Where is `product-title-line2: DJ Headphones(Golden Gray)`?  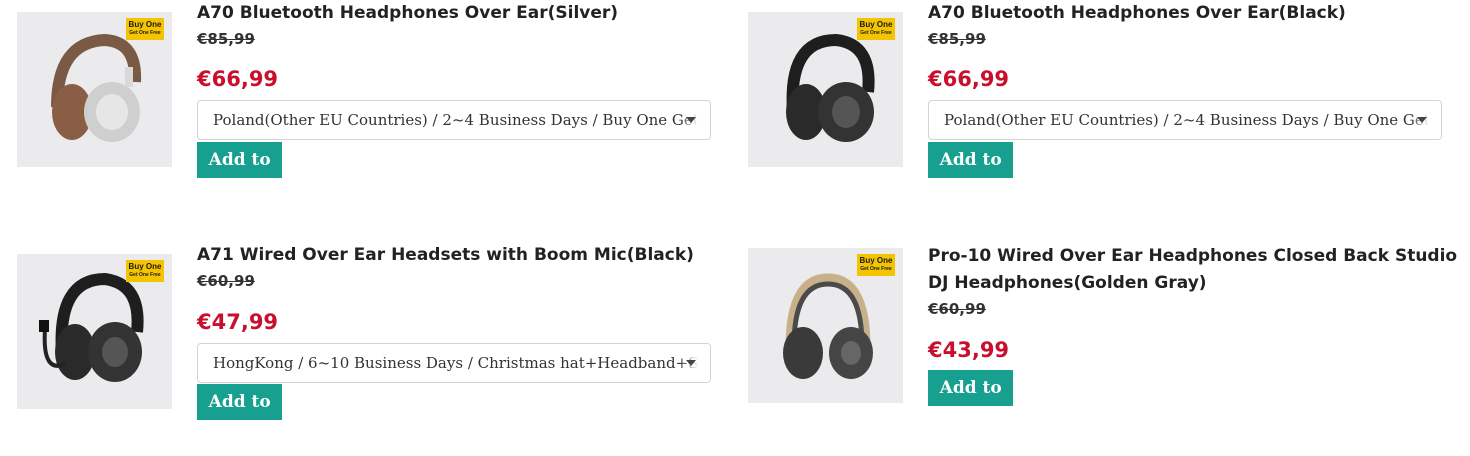 product-title-line2: DJ Headphones(Golden Gray) is located at coordinates (1067, 283).